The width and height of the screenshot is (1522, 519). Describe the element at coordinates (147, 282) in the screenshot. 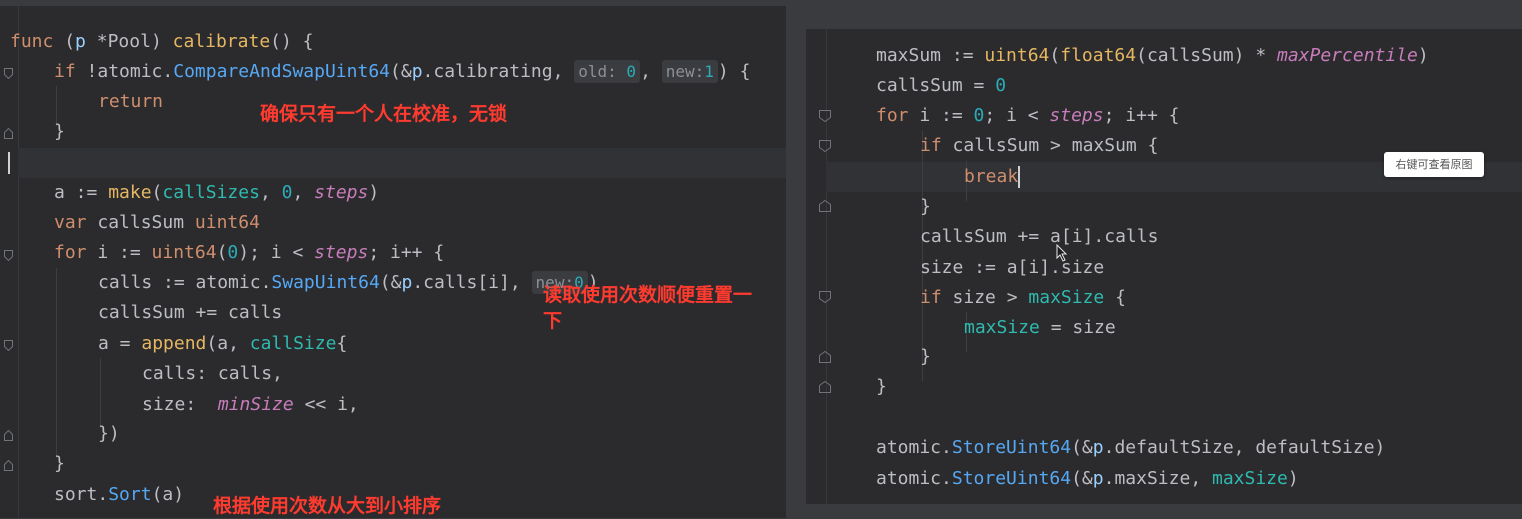

I see `code-text: calls :=` at that location.